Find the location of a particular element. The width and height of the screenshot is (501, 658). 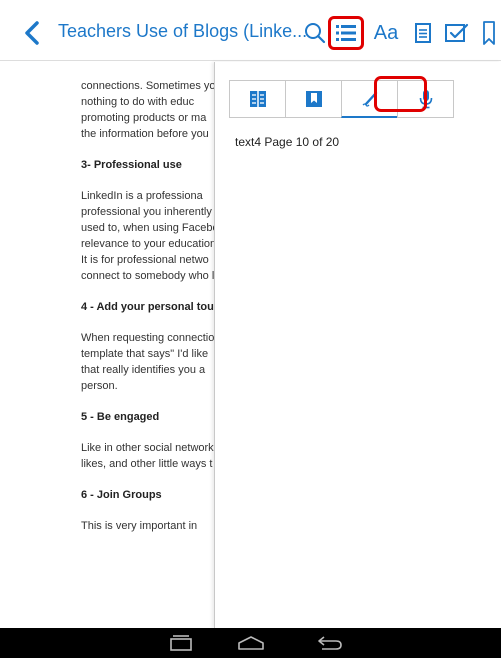

panel-page-info: text4 Page 10 of 20 is located at coordinates (287, 142).